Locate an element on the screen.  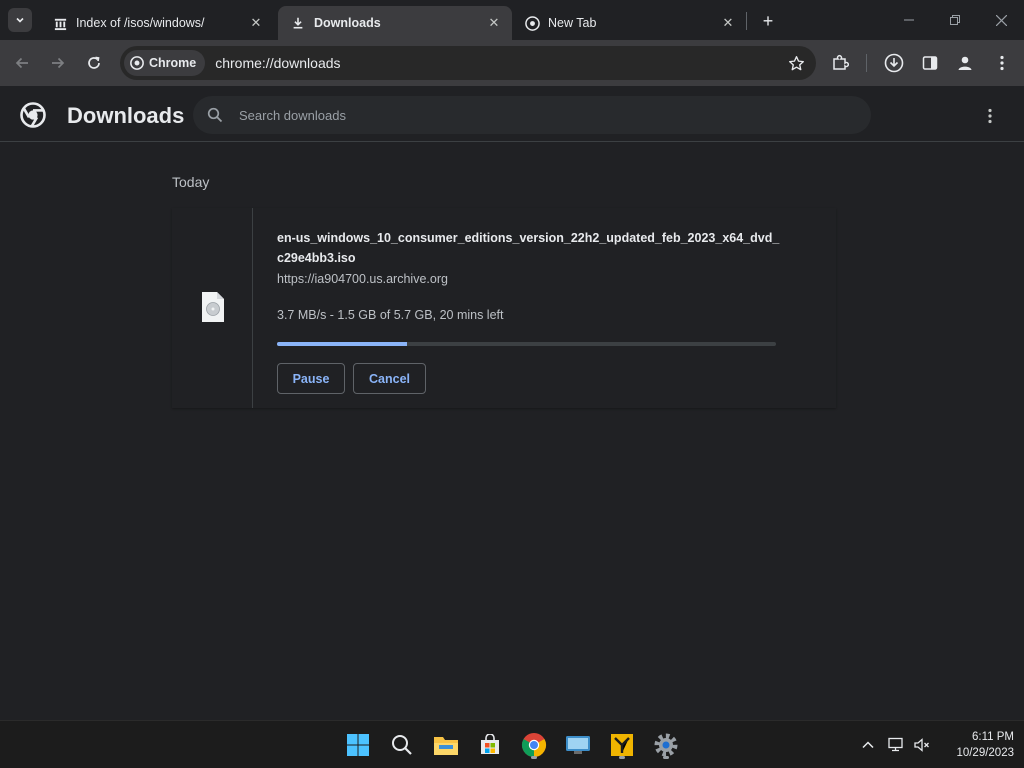
cancel-button: Cancel is located at coordinates (389, 378).